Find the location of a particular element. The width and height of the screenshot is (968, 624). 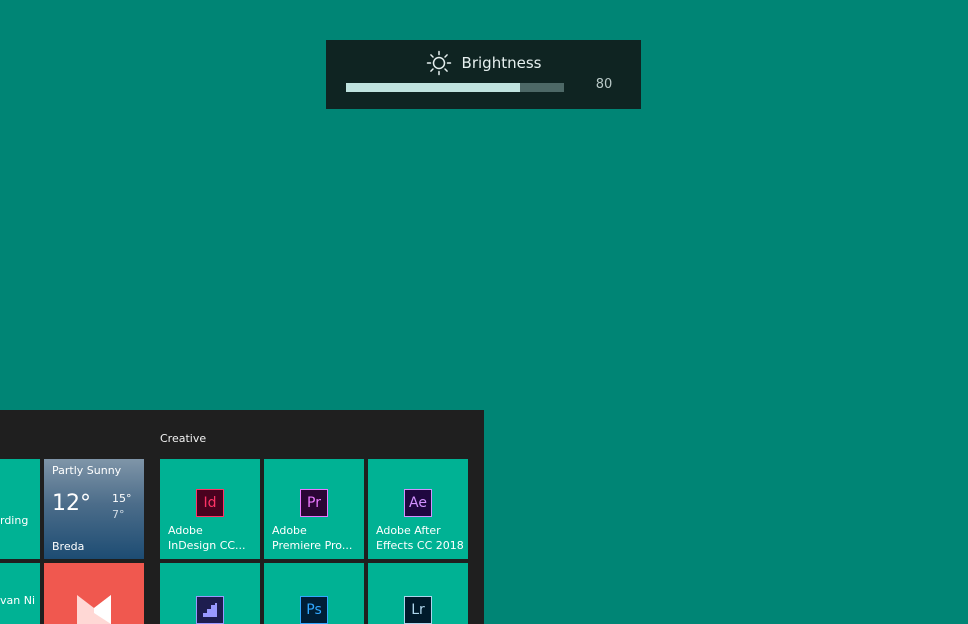

brightness-value: 80 is located at coordinates (604, 84).